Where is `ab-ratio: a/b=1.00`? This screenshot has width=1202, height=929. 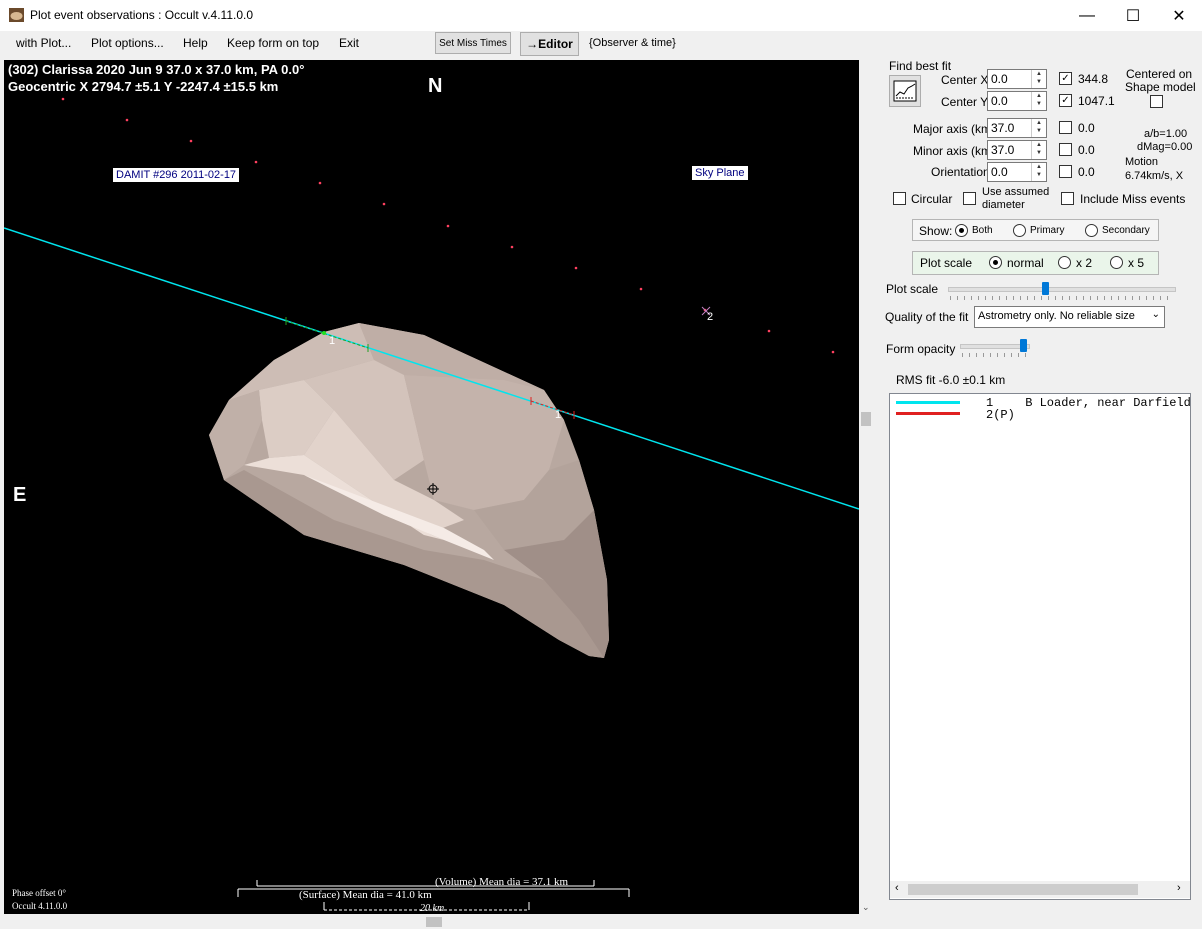
ab-ratio: a/b=1.00 is located at coordinates (1166, 134).